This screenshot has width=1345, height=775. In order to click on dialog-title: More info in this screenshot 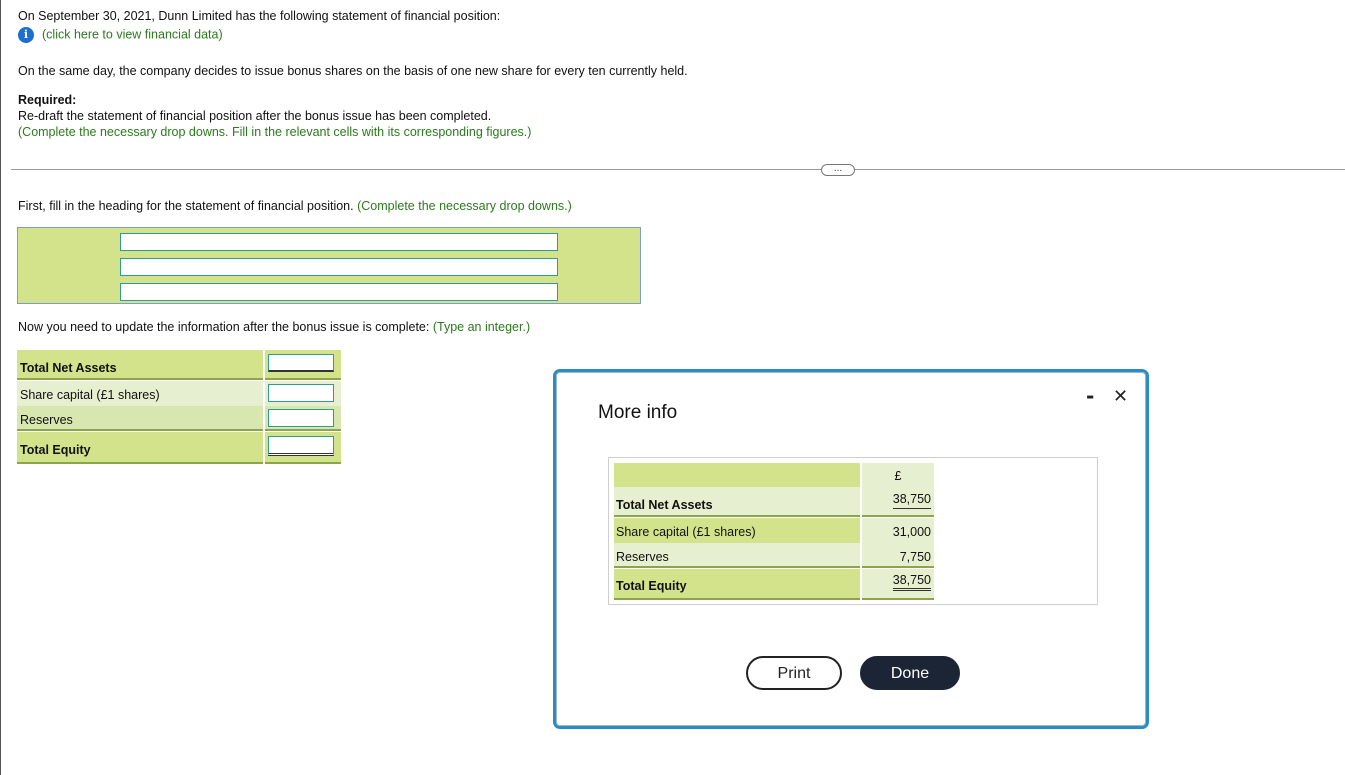, I will do `click(638, 412)`.